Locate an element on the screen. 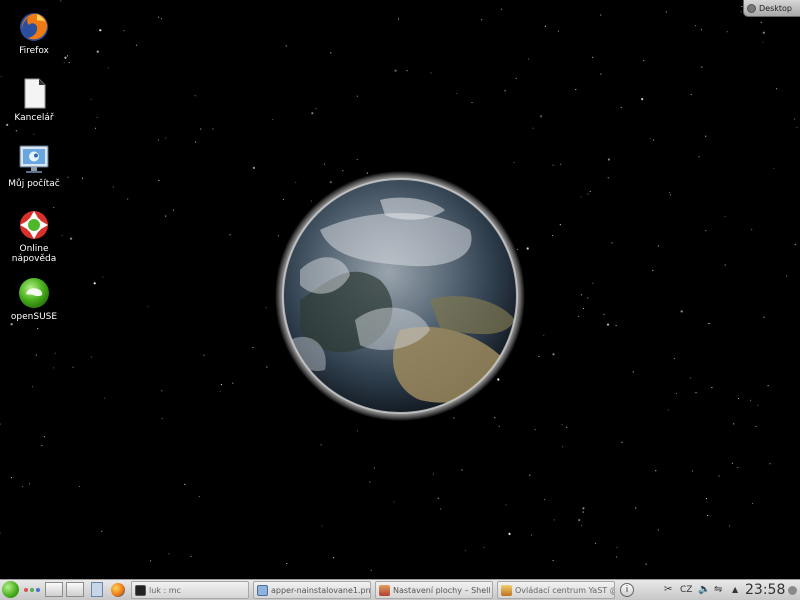 The width and height of the screenshot is (800, 600). klipper-scissors-icon: ✂ is located at coordinates (670, 590).